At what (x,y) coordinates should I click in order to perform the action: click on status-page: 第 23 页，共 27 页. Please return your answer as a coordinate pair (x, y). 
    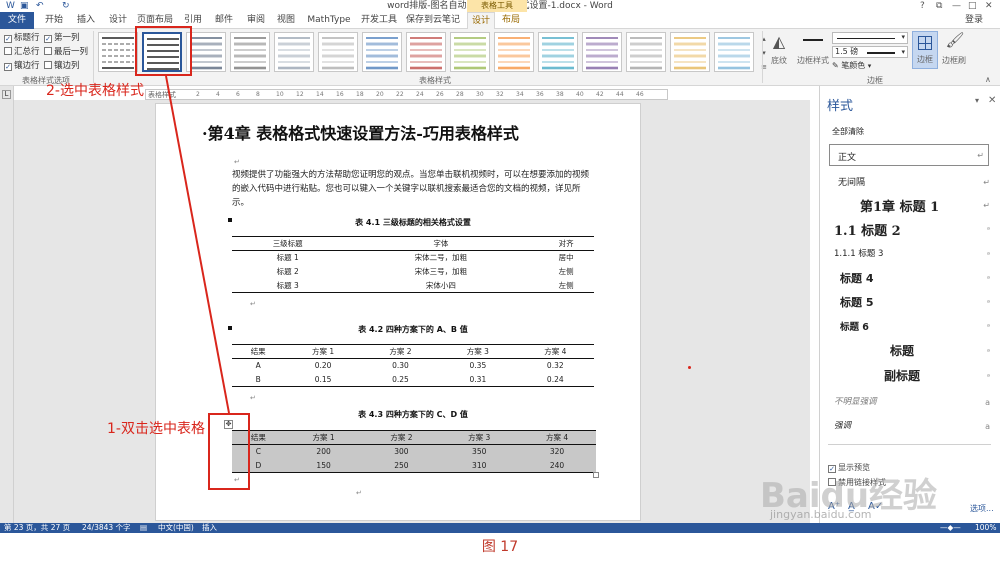
    Looking at the image, I should click on (37, 528).